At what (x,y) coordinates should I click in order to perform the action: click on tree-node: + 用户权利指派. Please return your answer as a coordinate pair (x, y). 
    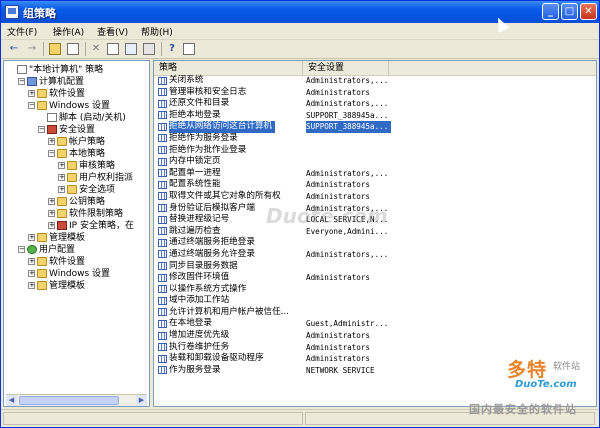
    Looking at the image, I should click on (95, 178).